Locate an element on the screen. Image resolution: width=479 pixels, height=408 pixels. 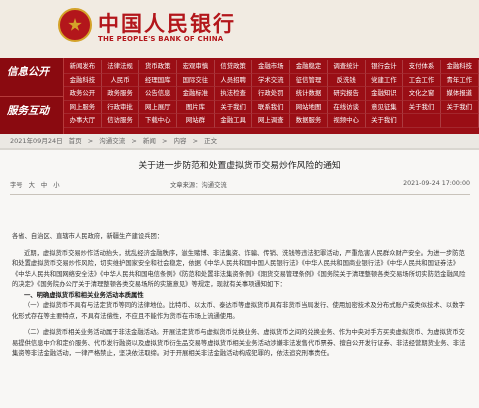
article-addressee: 各省、自治区、直辖市人民政府，新疆生产建设兵团： is located at coordinates (88, 236).